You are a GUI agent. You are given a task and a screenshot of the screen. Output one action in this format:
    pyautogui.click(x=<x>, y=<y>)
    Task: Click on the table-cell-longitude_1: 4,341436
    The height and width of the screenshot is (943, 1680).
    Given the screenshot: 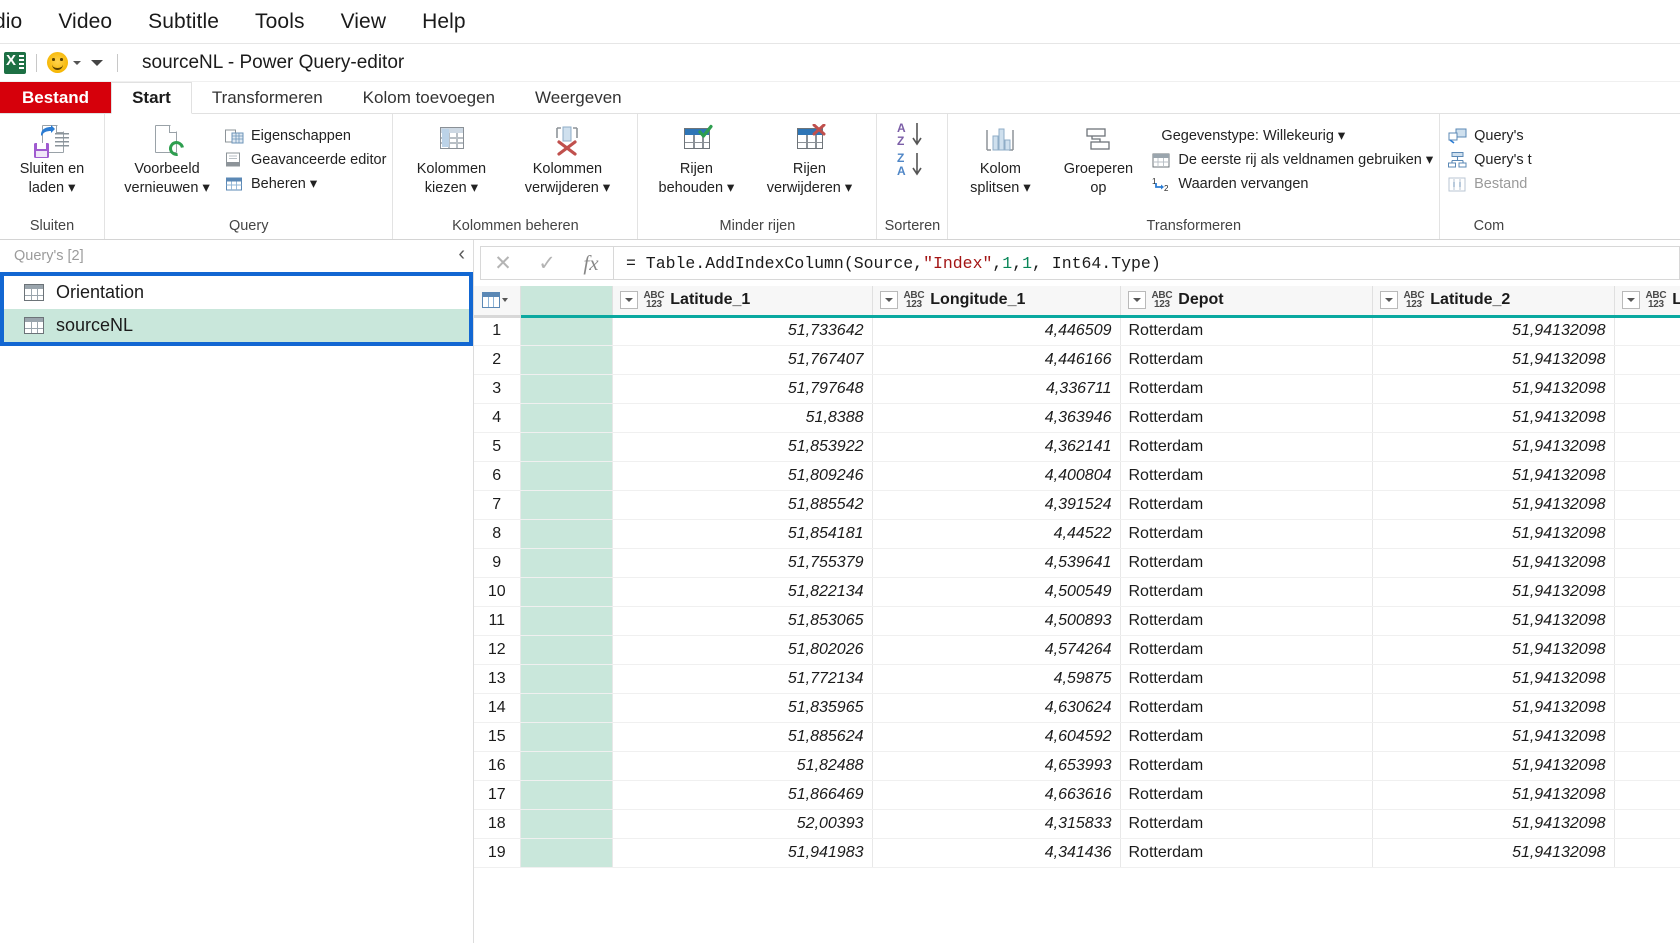 What is the action you would take?
    pyautogui.click(x=996, y=853)
    